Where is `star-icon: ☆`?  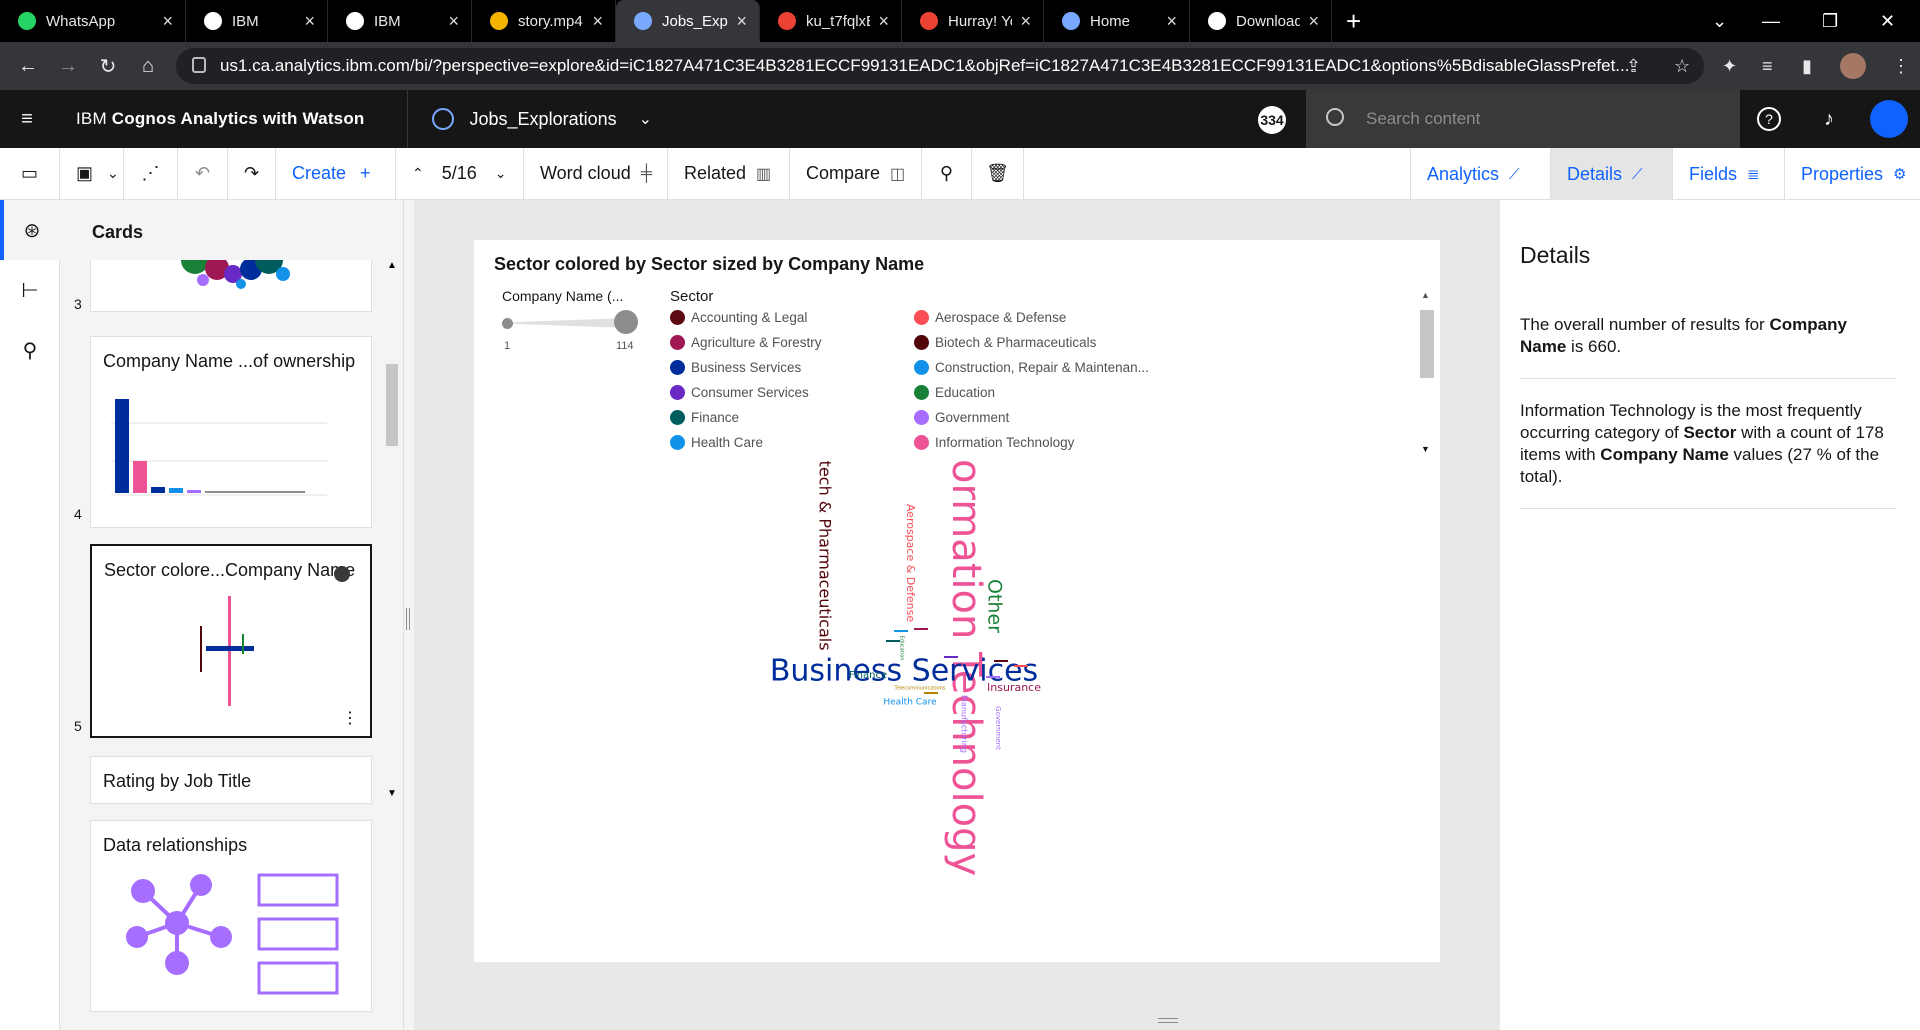 star-icon: ☆ is located at coordinates (1682, 66).